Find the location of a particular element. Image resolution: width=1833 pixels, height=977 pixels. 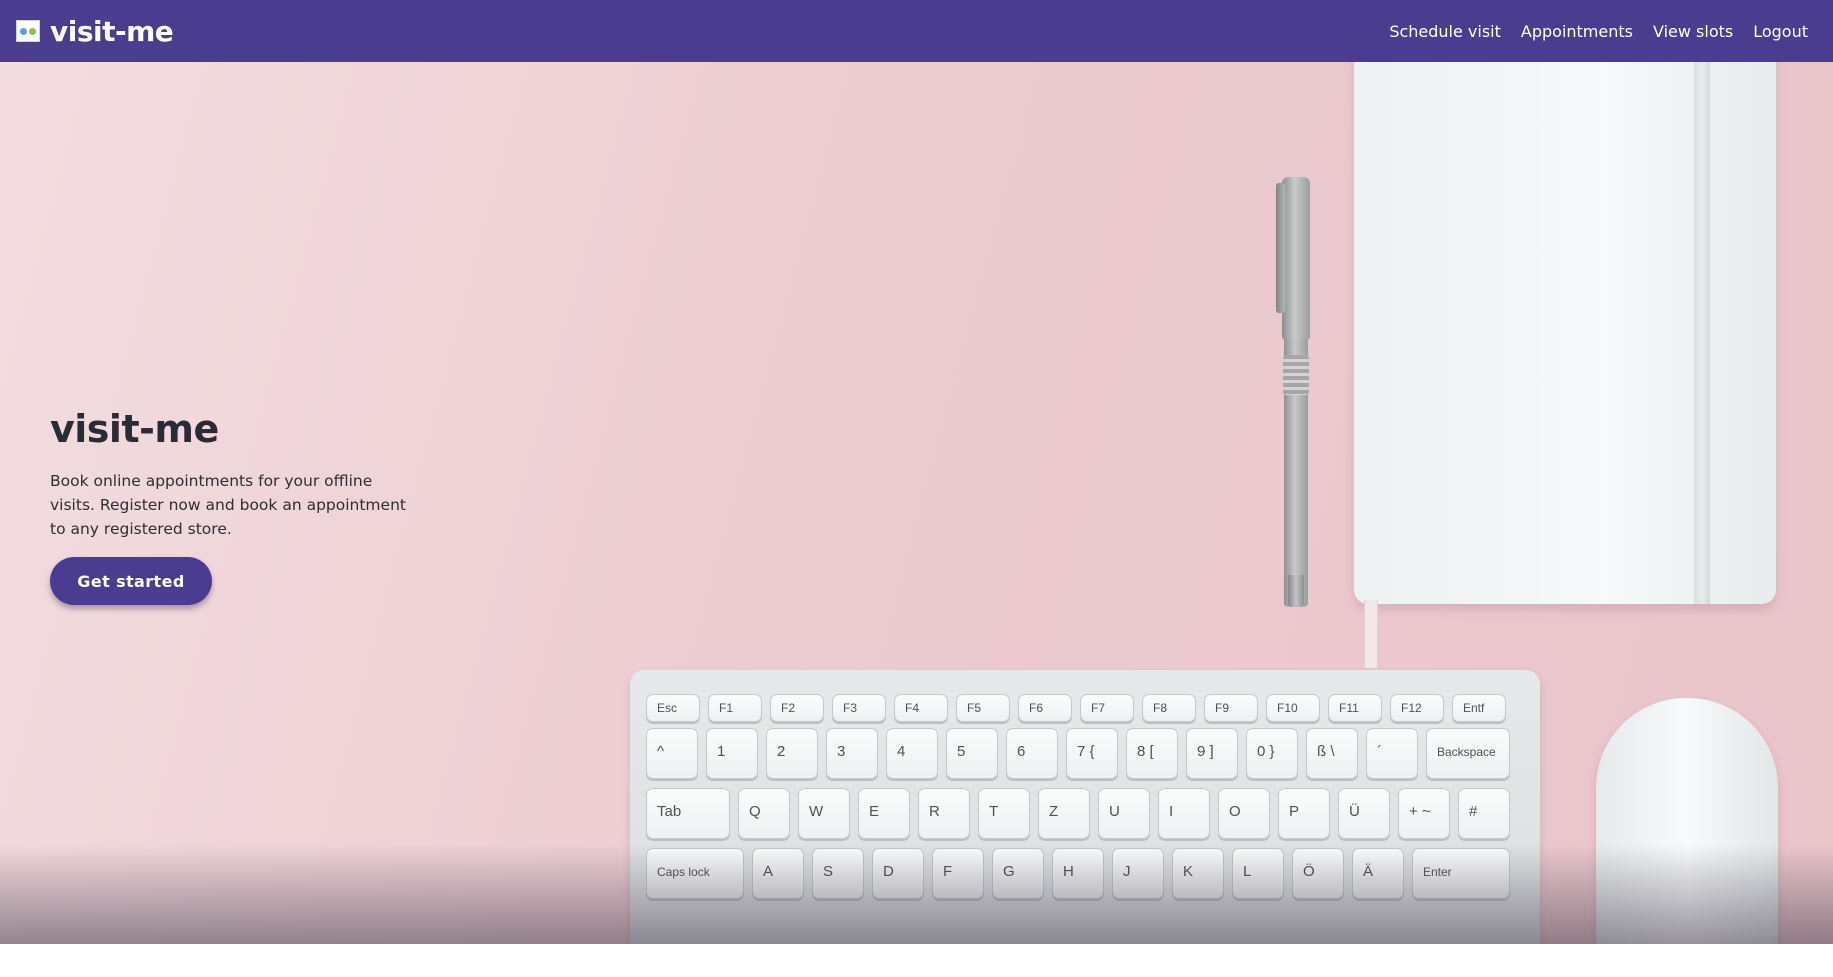

keyboard-key: # is located at coordinates (1484, 813).